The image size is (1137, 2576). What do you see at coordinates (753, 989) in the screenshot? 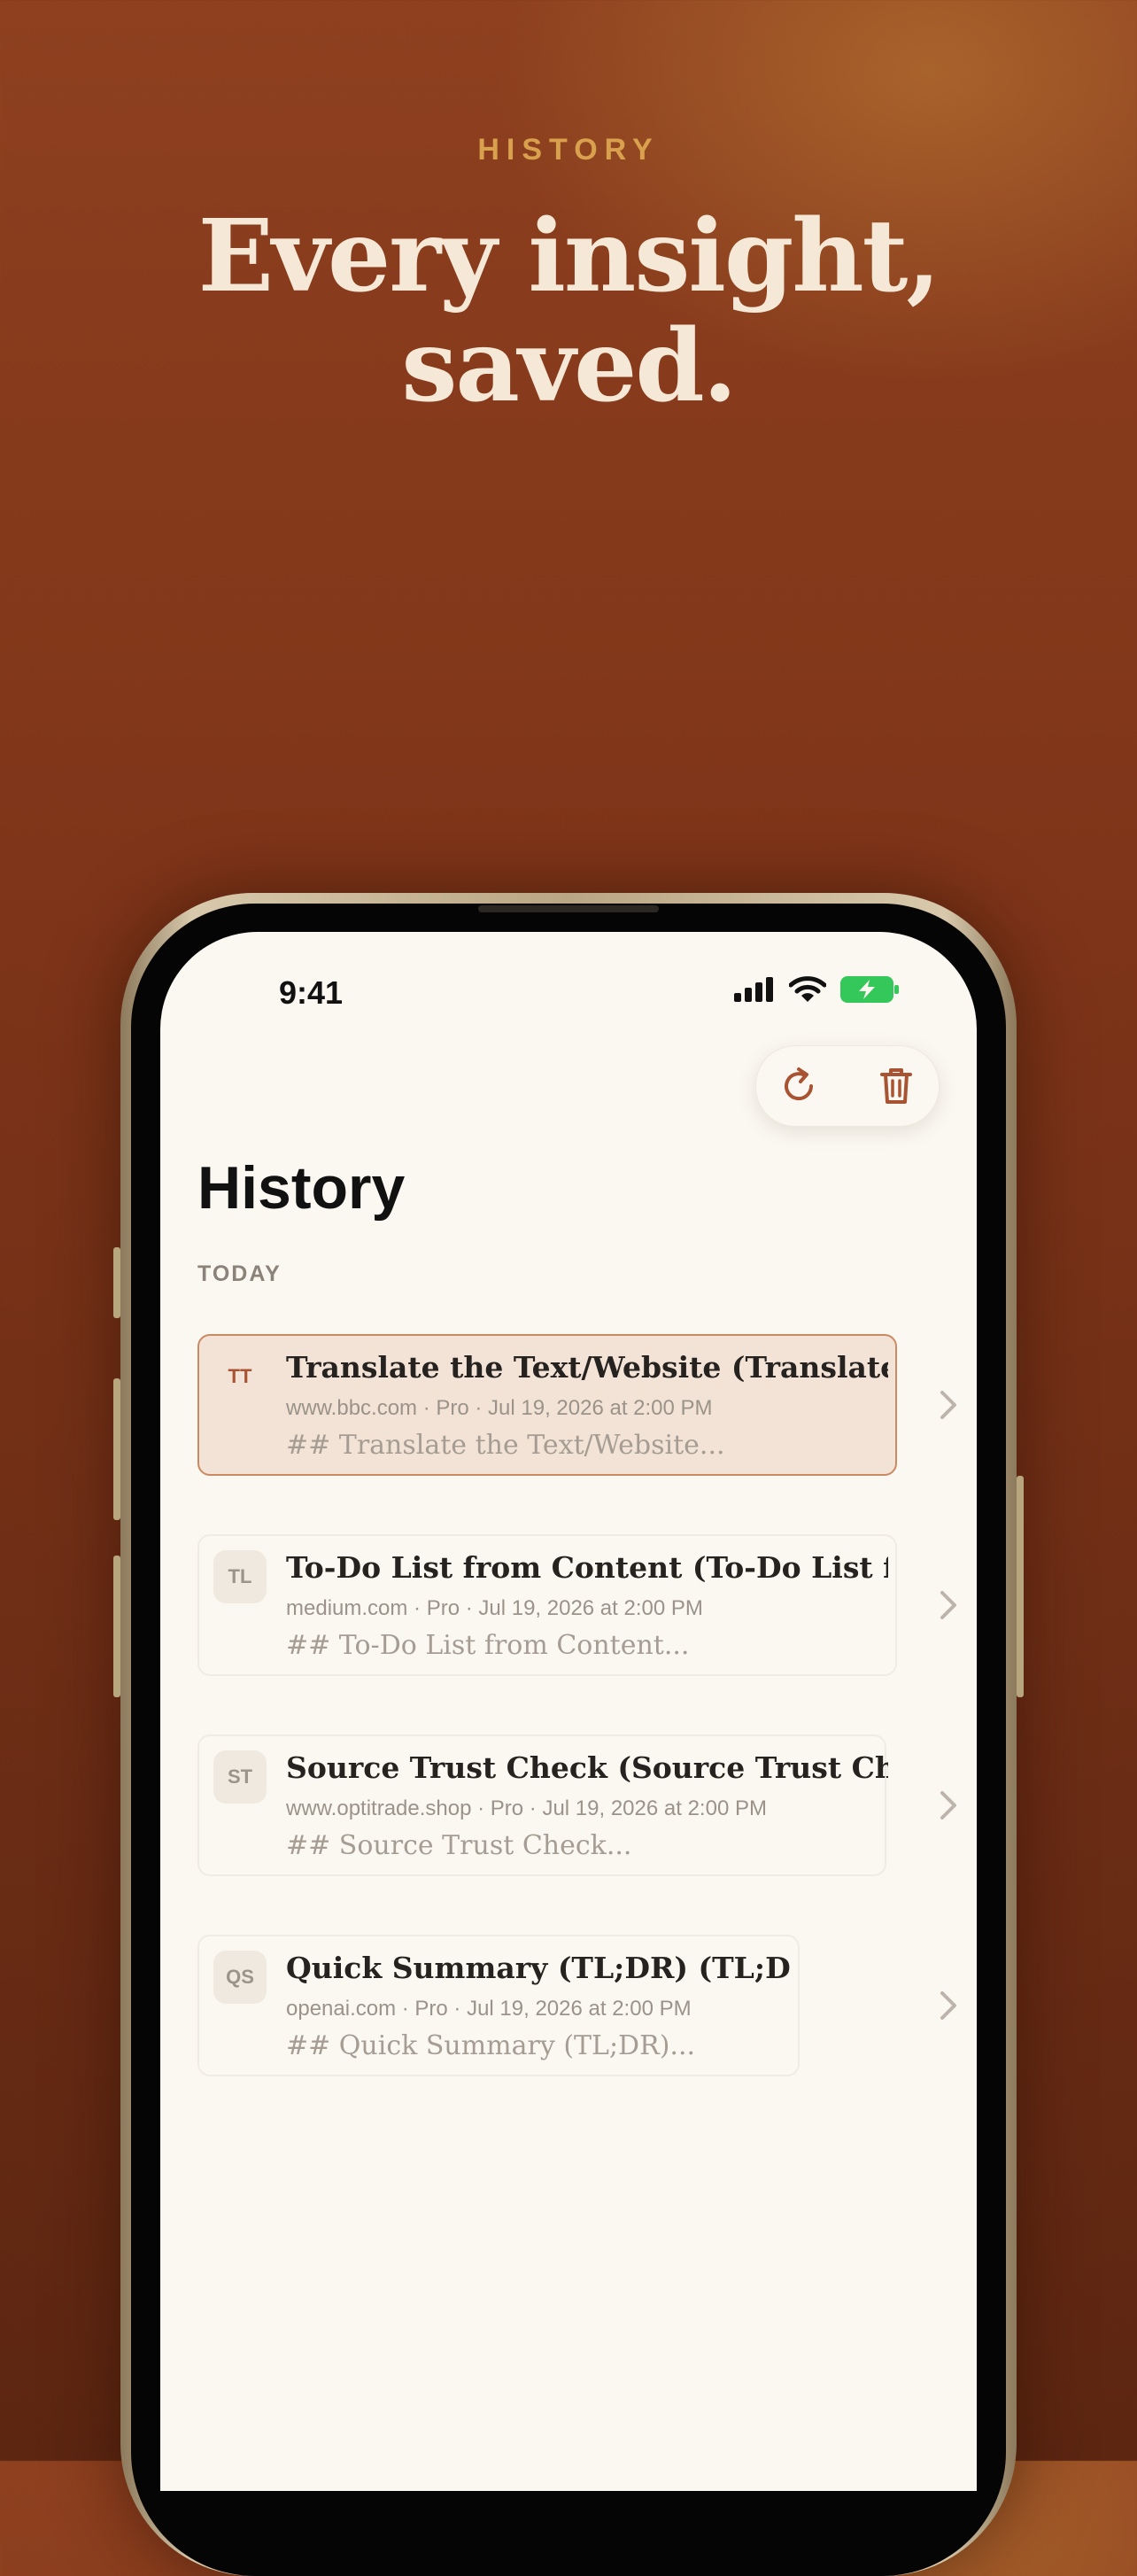
I see `cellular-signal-icon` at bounding box center [753, 989].